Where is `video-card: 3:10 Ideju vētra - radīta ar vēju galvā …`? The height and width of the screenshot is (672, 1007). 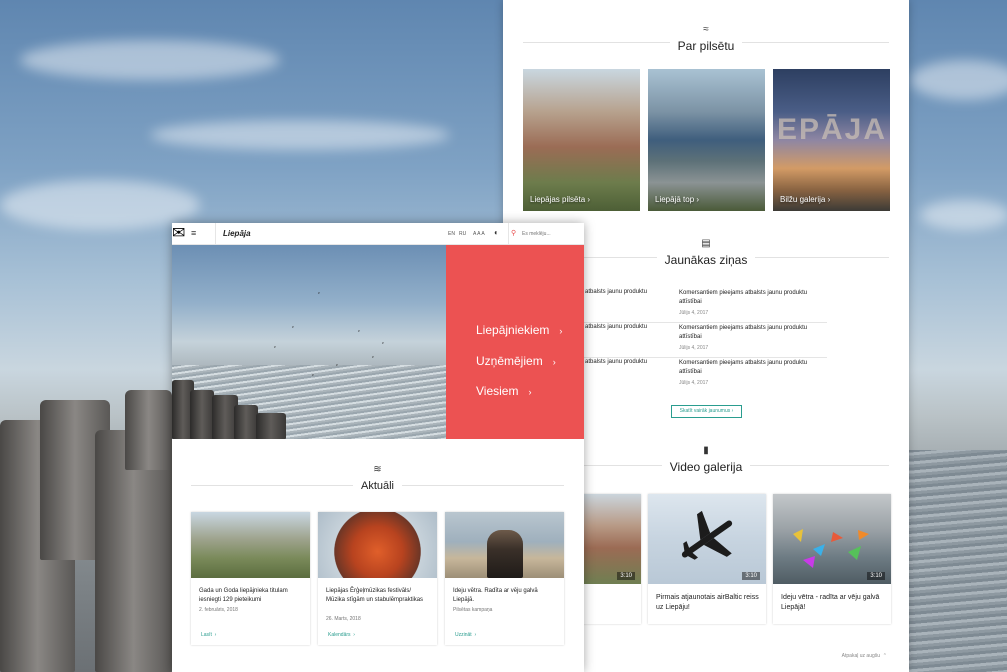
video-card: 3:10 Ideju vētra - radīta ar vēju galvā … is located at coordinates (832, 559).